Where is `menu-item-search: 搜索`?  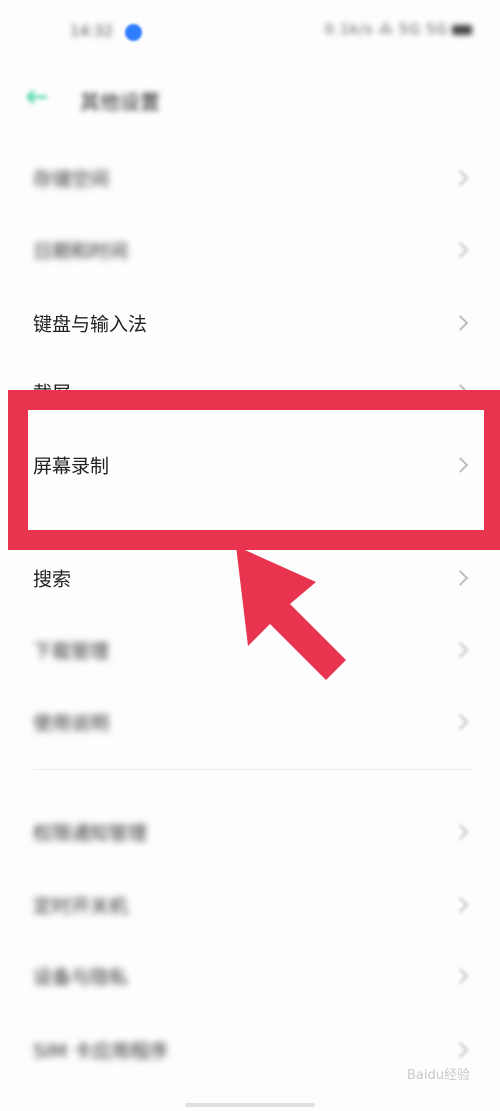 menu-item-search: 搜索 is located at coordinates (250, 578).